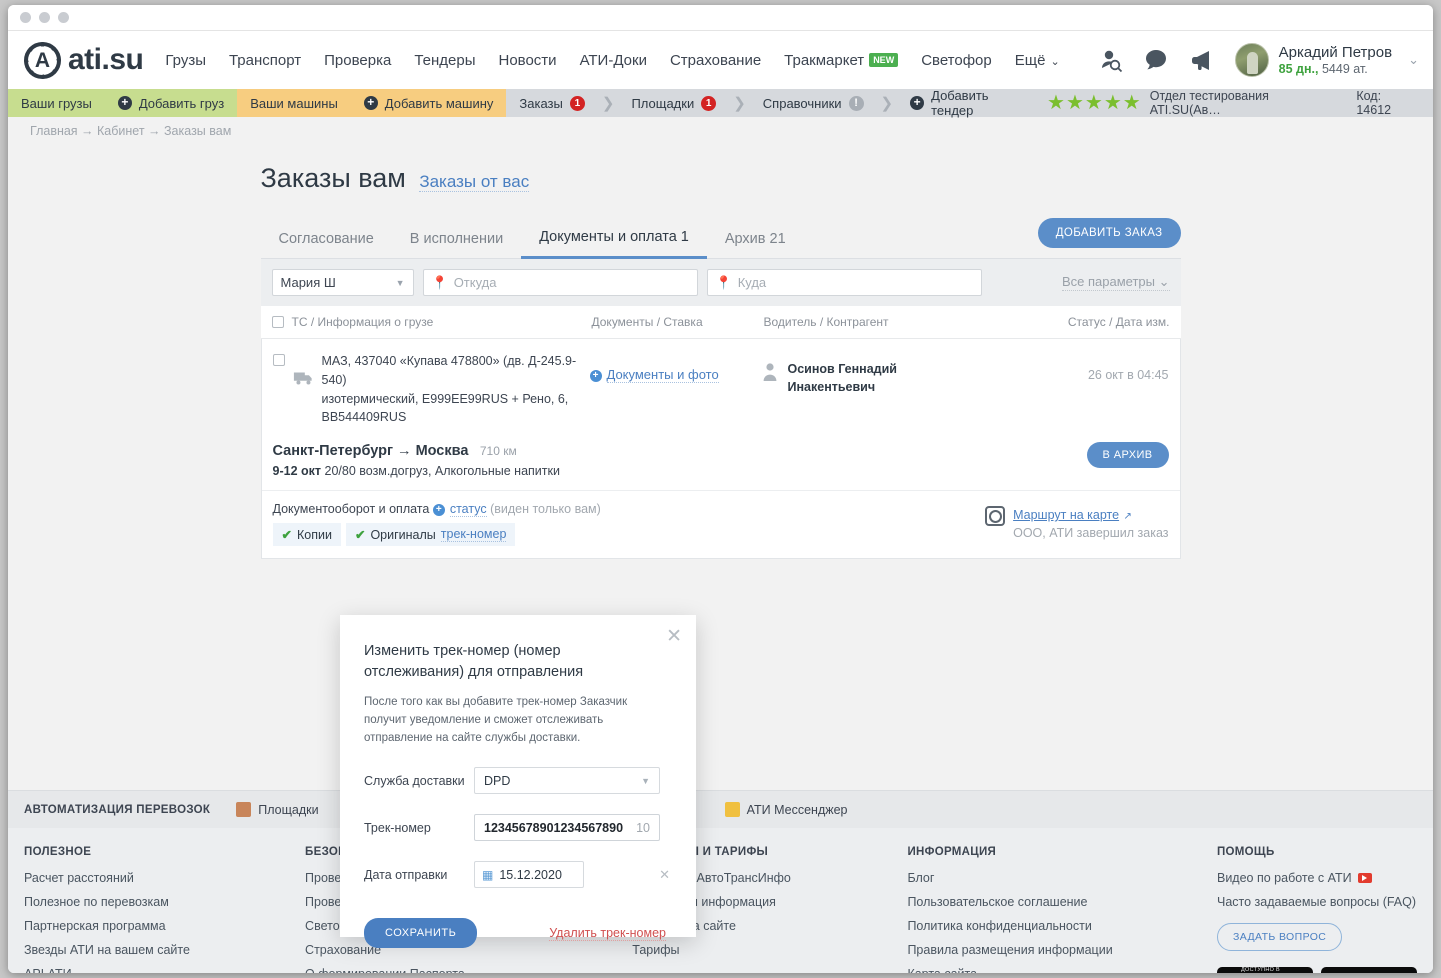  Describe the element at coordinates (44, 17) in the screenshot. I see `window-minimize-dot` at that location.